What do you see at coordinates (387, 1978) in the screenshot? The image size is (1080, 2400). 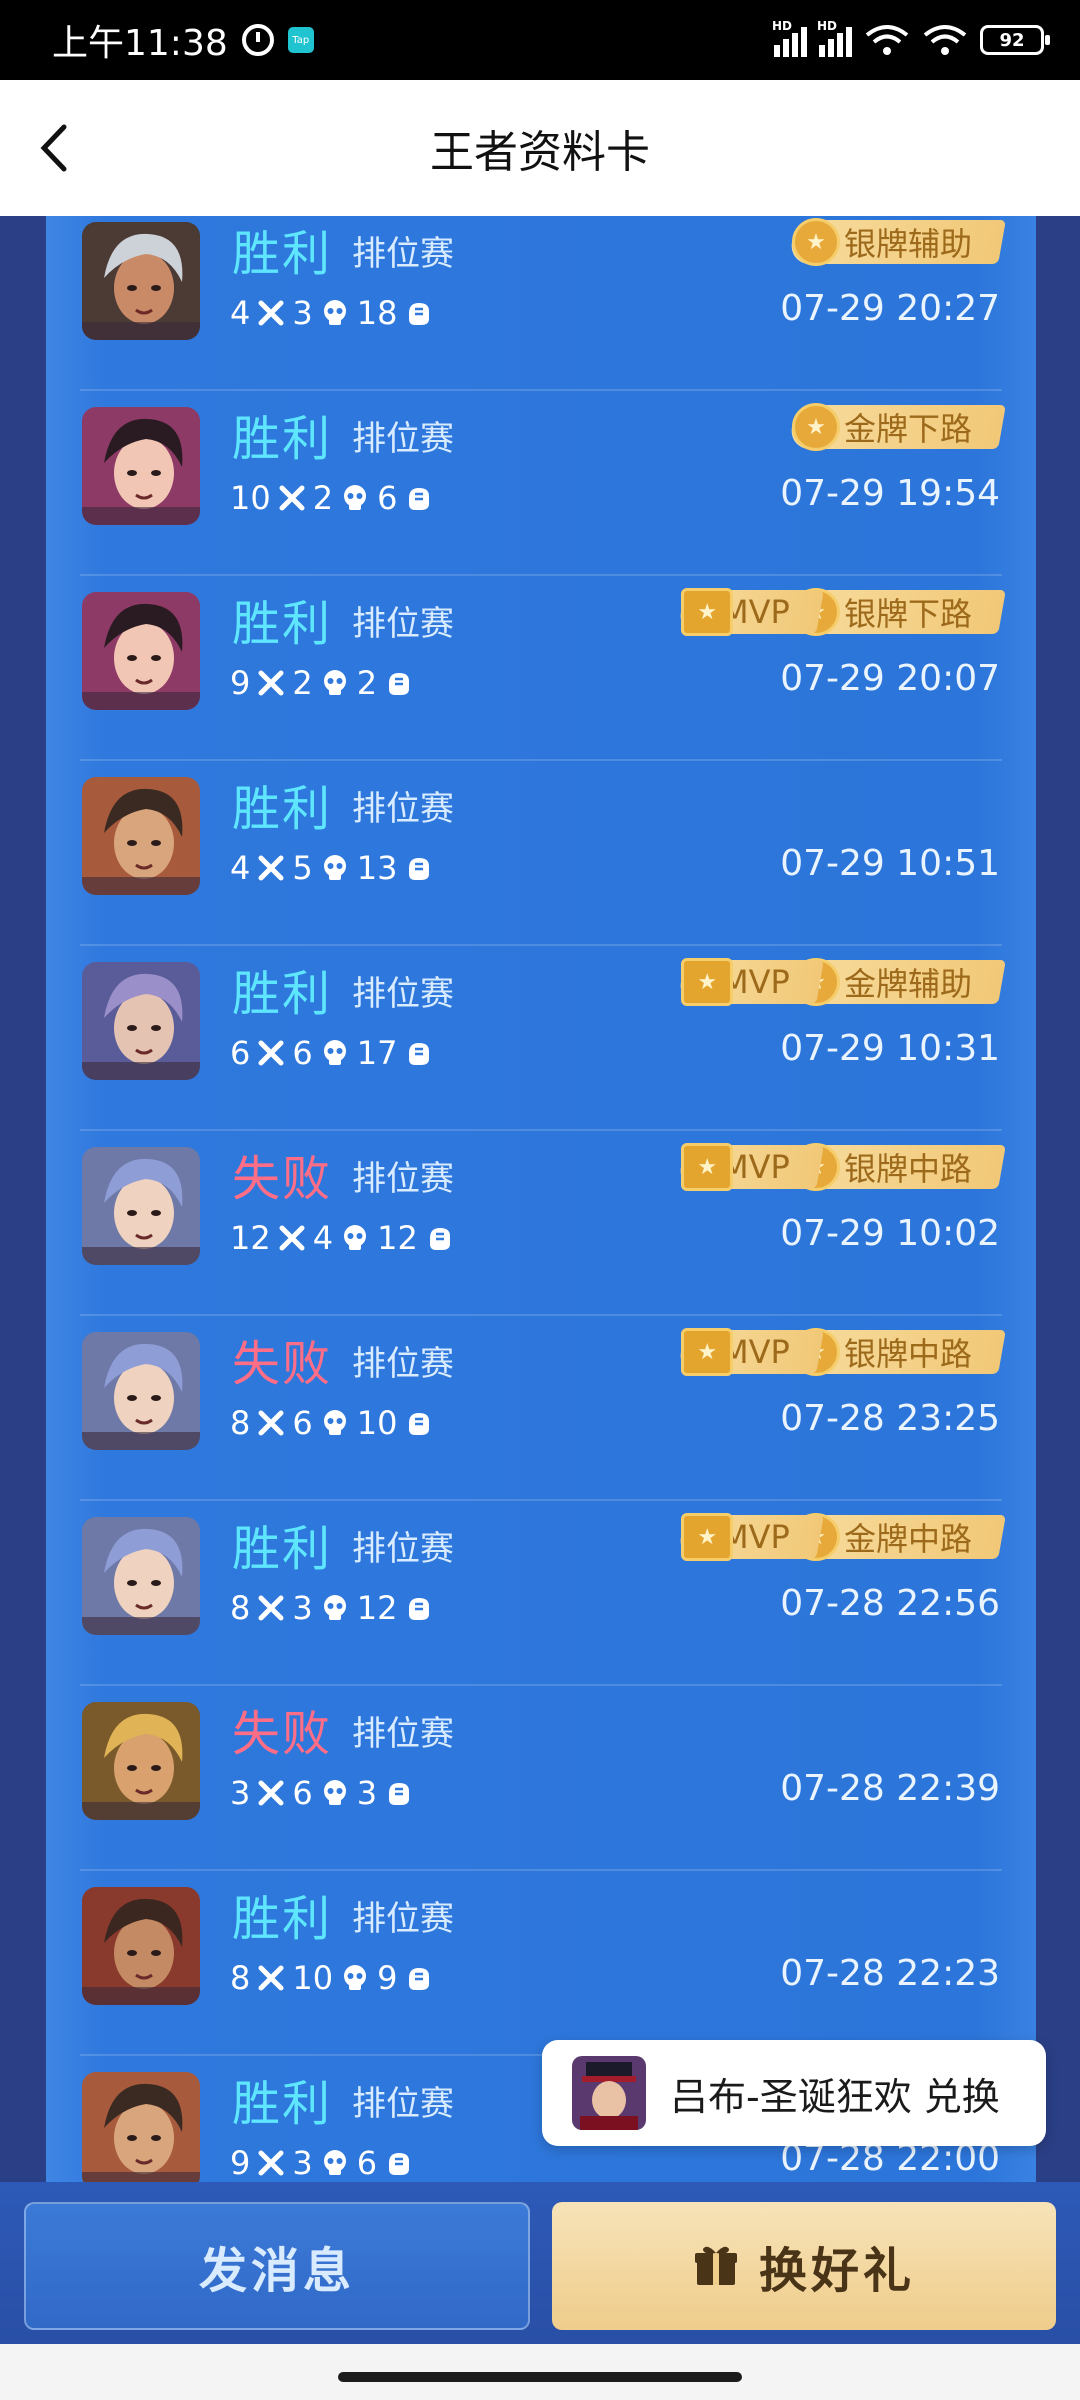 I see `assists-count: 9` at bounding box center [387, 1978].